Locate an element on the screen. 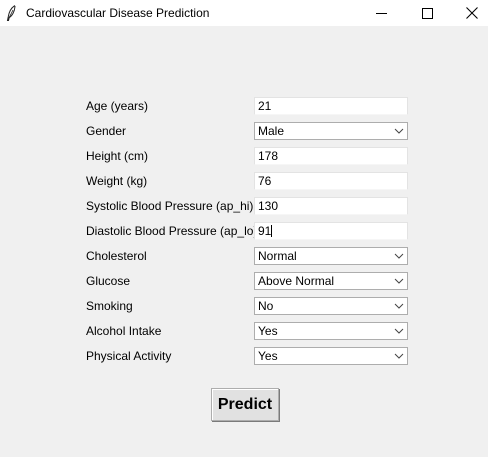 The height and width of the screenshot is (457, 488). smoking-value: No is located at coordinates (266, 306).